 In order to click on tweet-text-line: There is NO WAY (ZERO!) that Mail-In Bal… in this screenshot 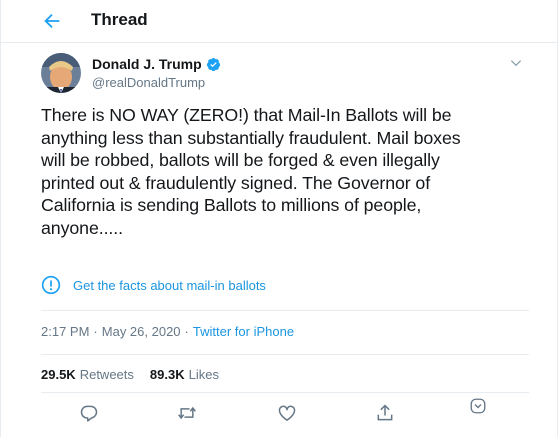, I will do `click(246, 115)`.